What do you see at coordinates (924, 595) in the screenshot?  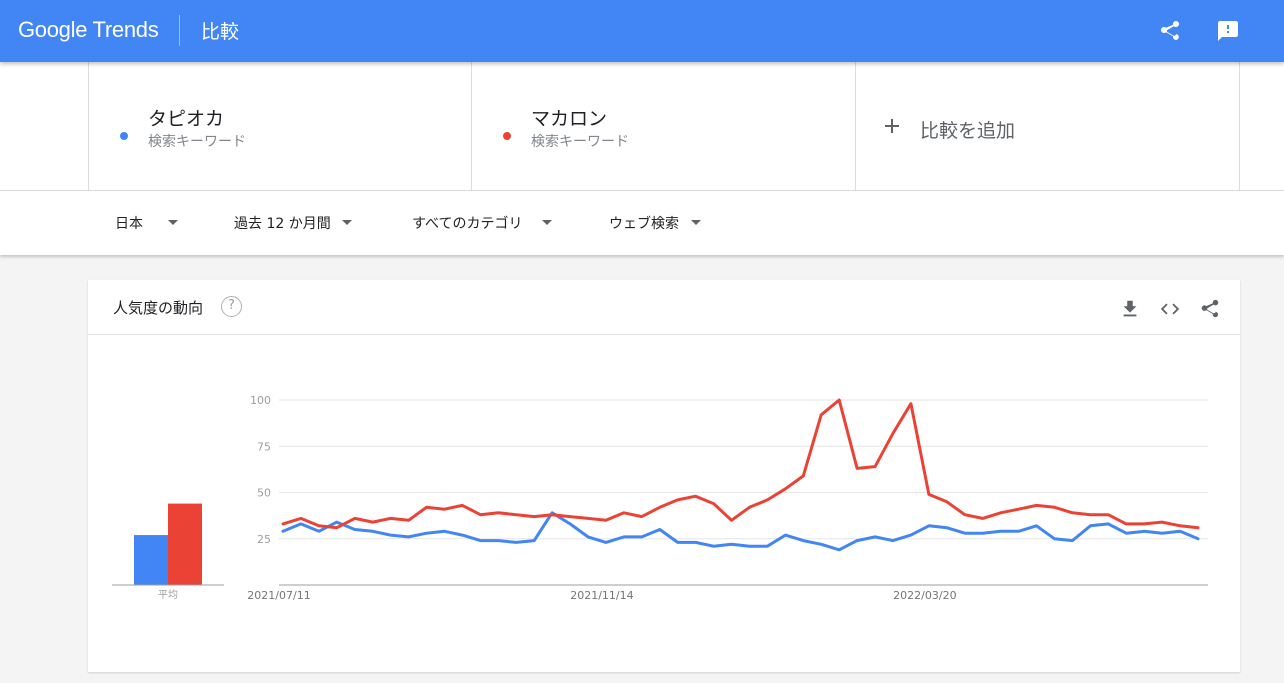 I see `x-tick-label: 2022/03/20` at bounding box center [924, 595].